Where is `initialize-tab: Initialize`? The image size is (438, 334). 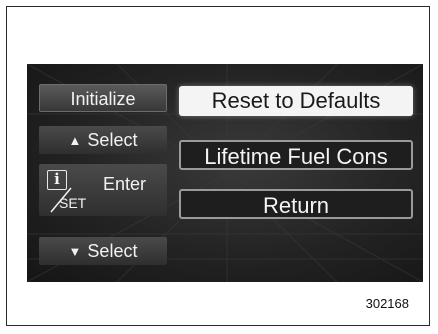
initialize-tab: Initialize is located at coordinates (103, 98).